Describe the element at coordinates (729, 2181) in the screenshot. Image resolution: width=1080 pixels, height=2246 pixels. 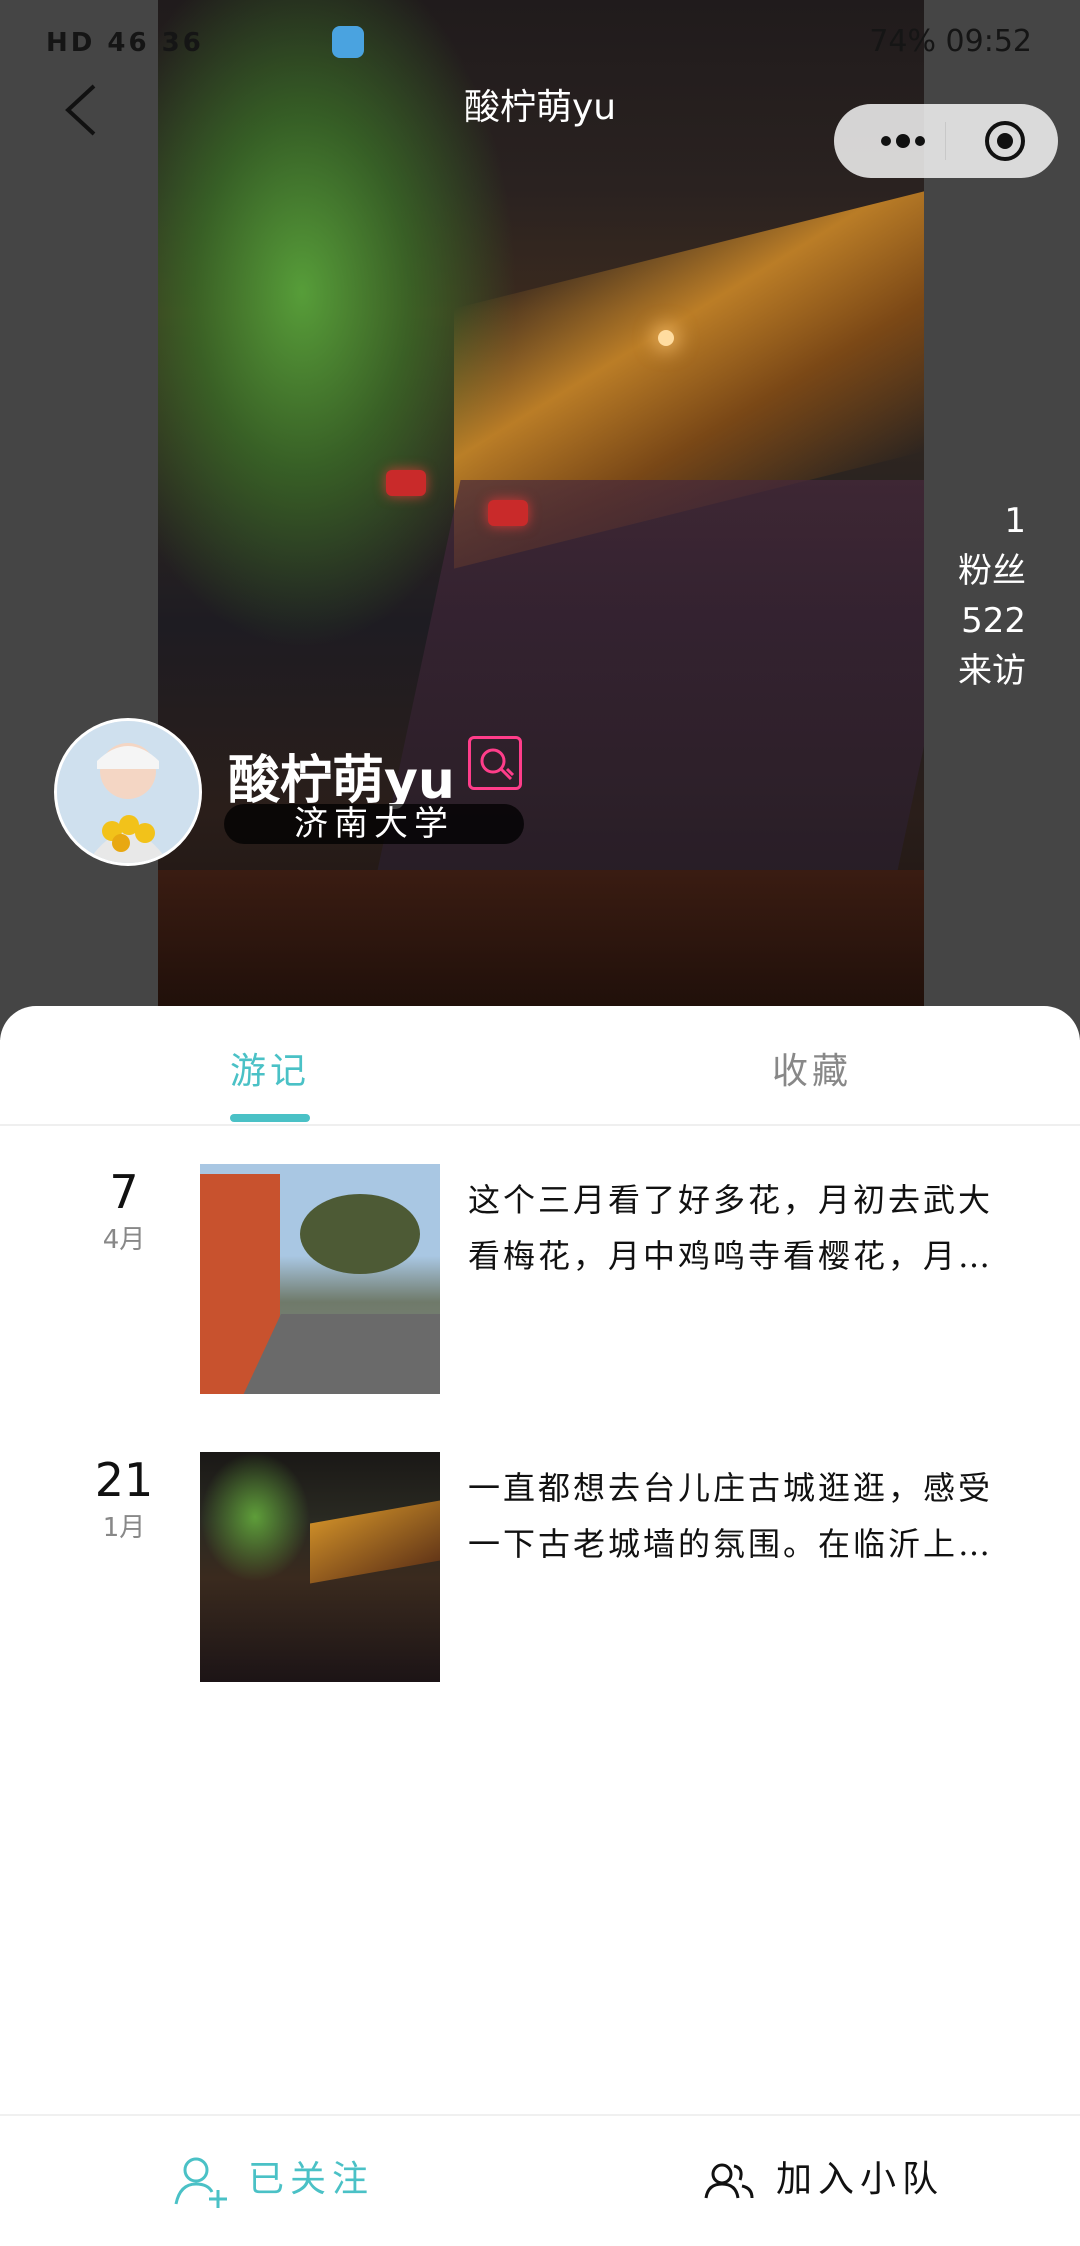
I see `team-icon` at that location.